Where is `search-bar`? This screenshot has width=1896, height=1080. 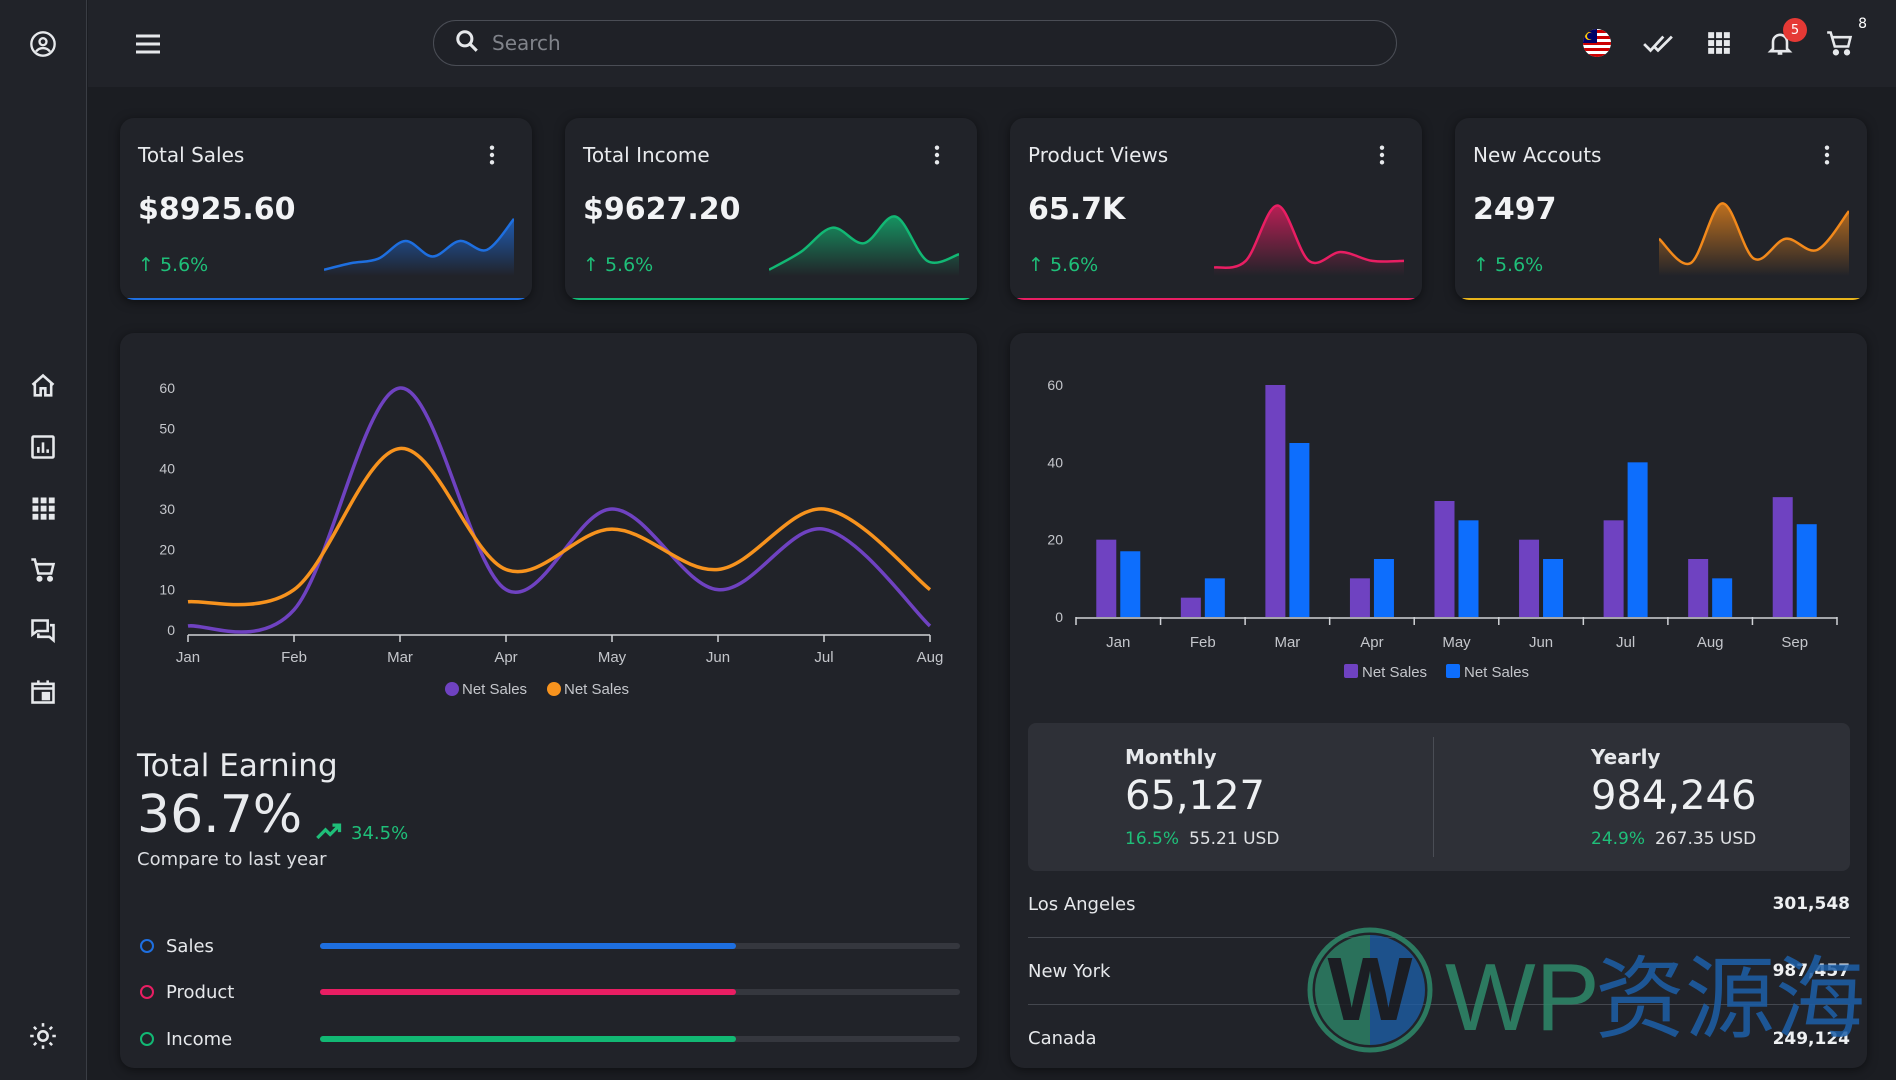 search-bar is located at coordinates (915, 43).